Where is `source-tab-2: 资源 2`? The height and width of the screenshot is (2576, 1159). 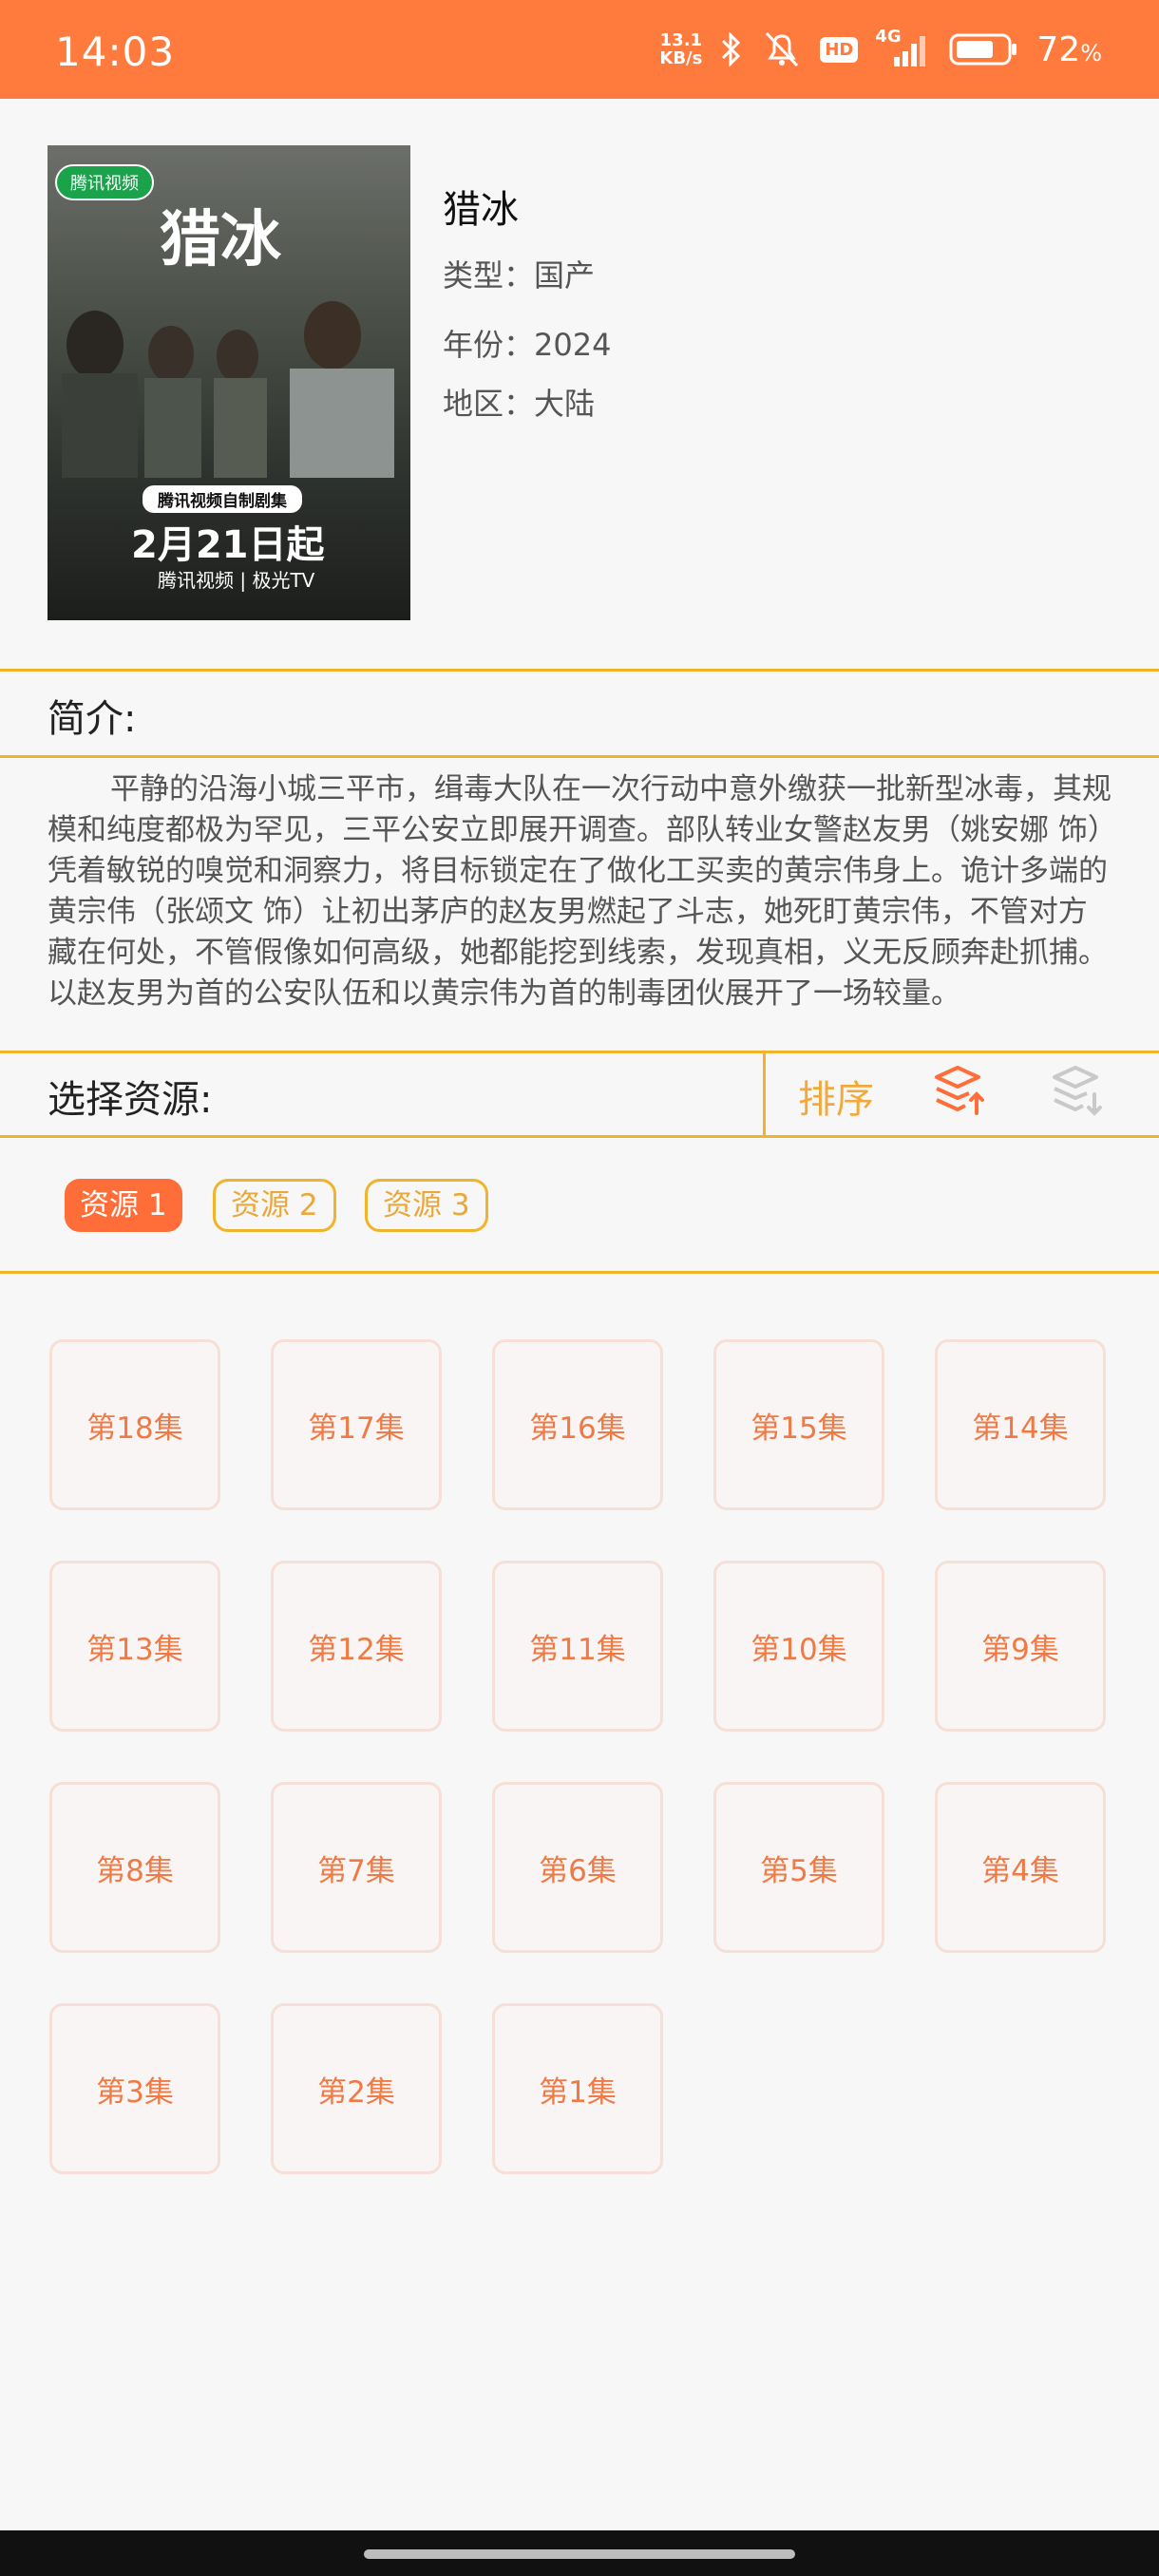
source-tab-2: 资源 2 is located at coordinates (274, 1205).